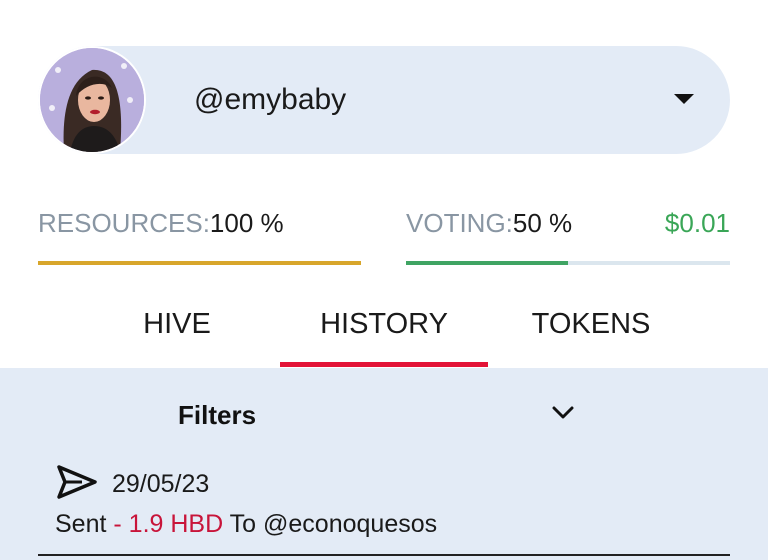  Describe the element at coordinates (270, 99) in the screenshot. I see `account-username: @emybaby` at that location.